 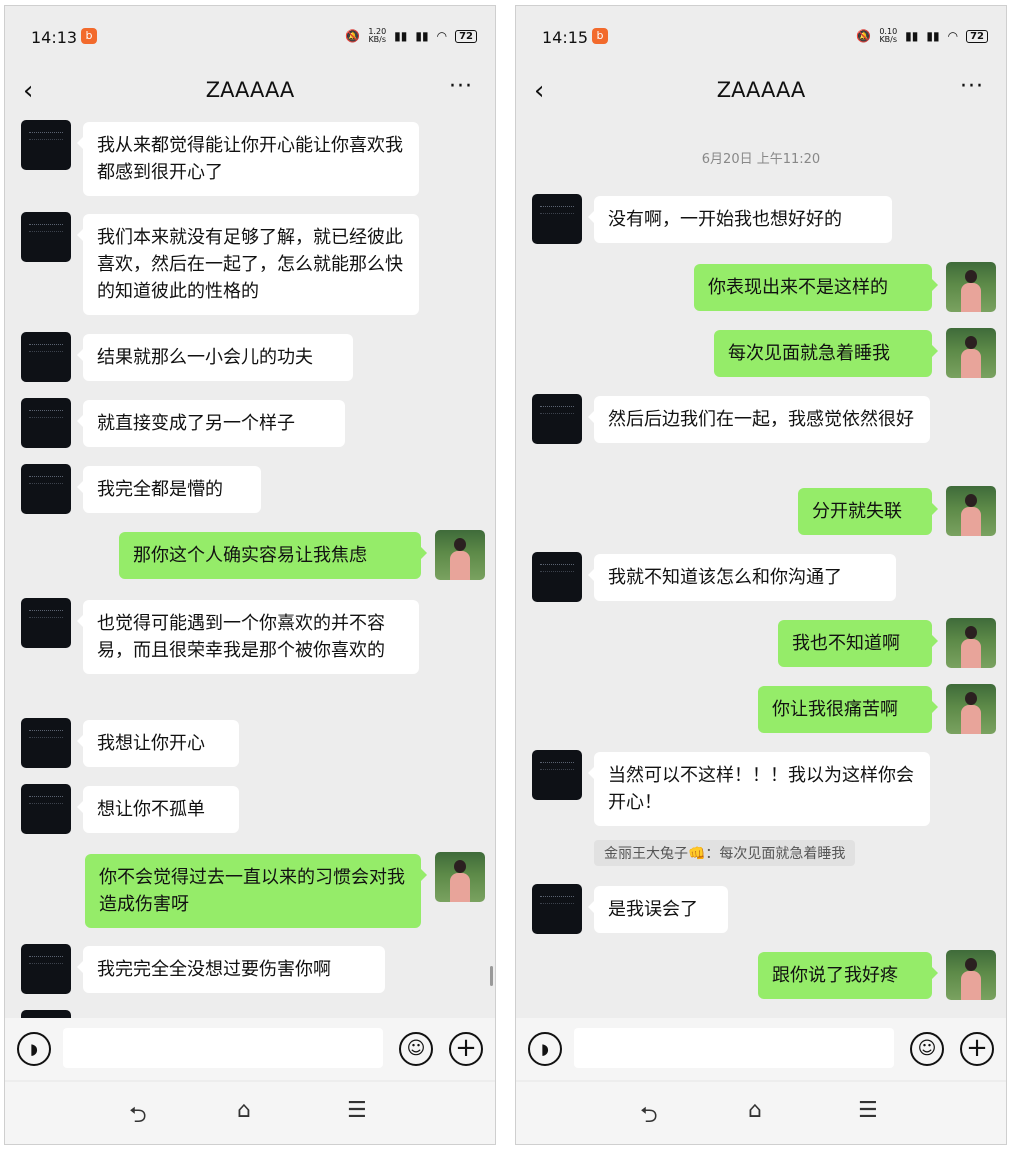 What do you see at coordinates (759, 789) in the screenshot?
I see `message-bubble: 当然可以不这样！！！我以为这样你会开心！` at bounding box center [759, 789].